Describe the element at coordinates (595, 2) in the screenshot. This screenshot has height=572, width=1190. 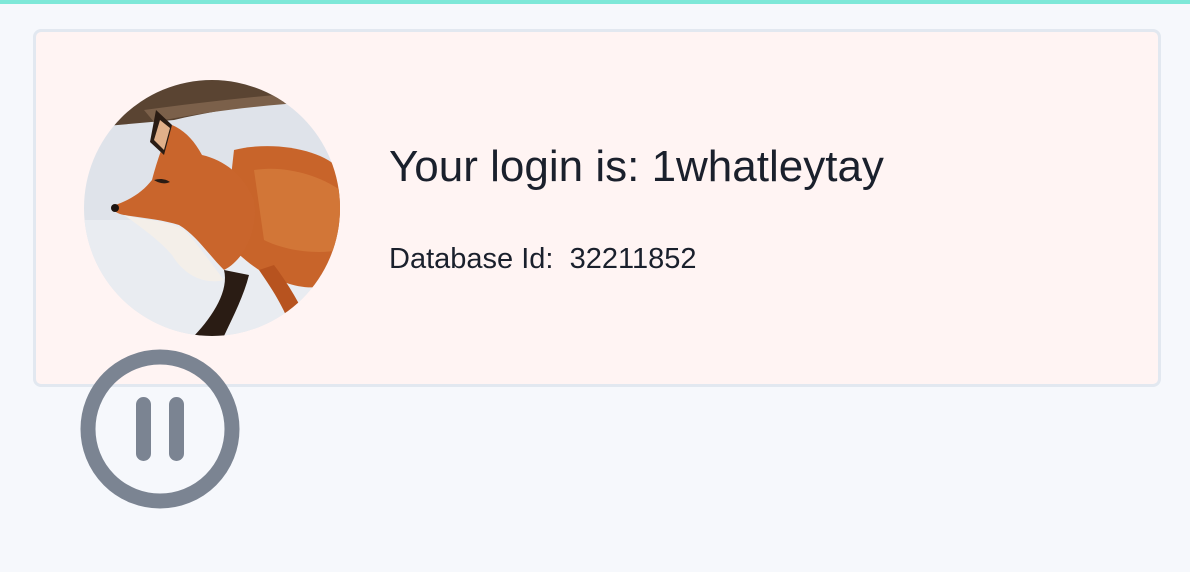
I see `top-accent-bar` at that location.